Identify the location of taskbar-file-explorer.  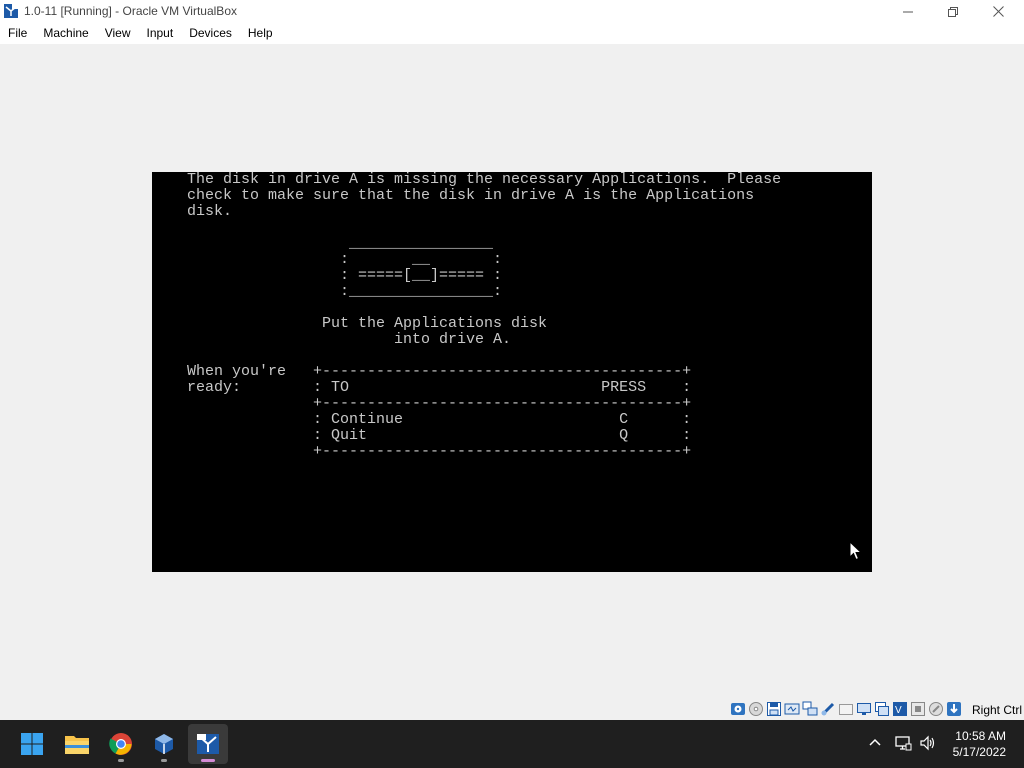
(77, 744).